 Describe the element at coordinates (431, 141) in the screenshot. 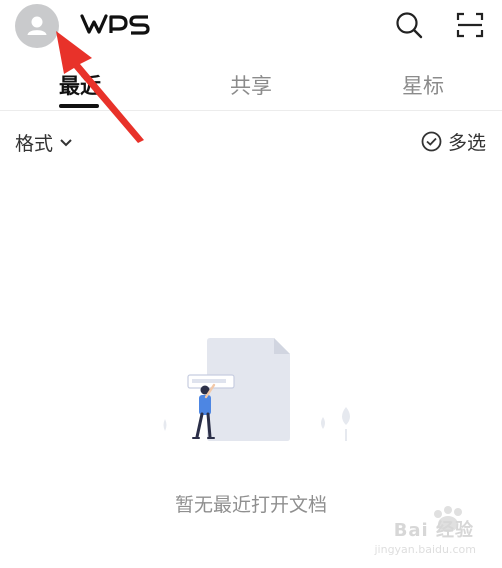

I see `check-circle-icon` at that location.